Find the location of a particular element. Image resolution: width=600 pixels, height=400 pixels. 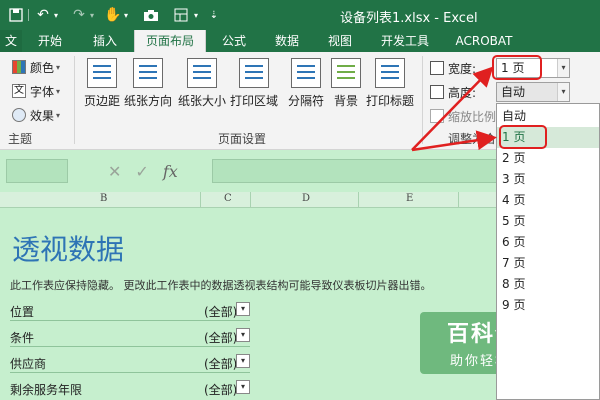

toolbar-separator is located at coordinates (28, 15).